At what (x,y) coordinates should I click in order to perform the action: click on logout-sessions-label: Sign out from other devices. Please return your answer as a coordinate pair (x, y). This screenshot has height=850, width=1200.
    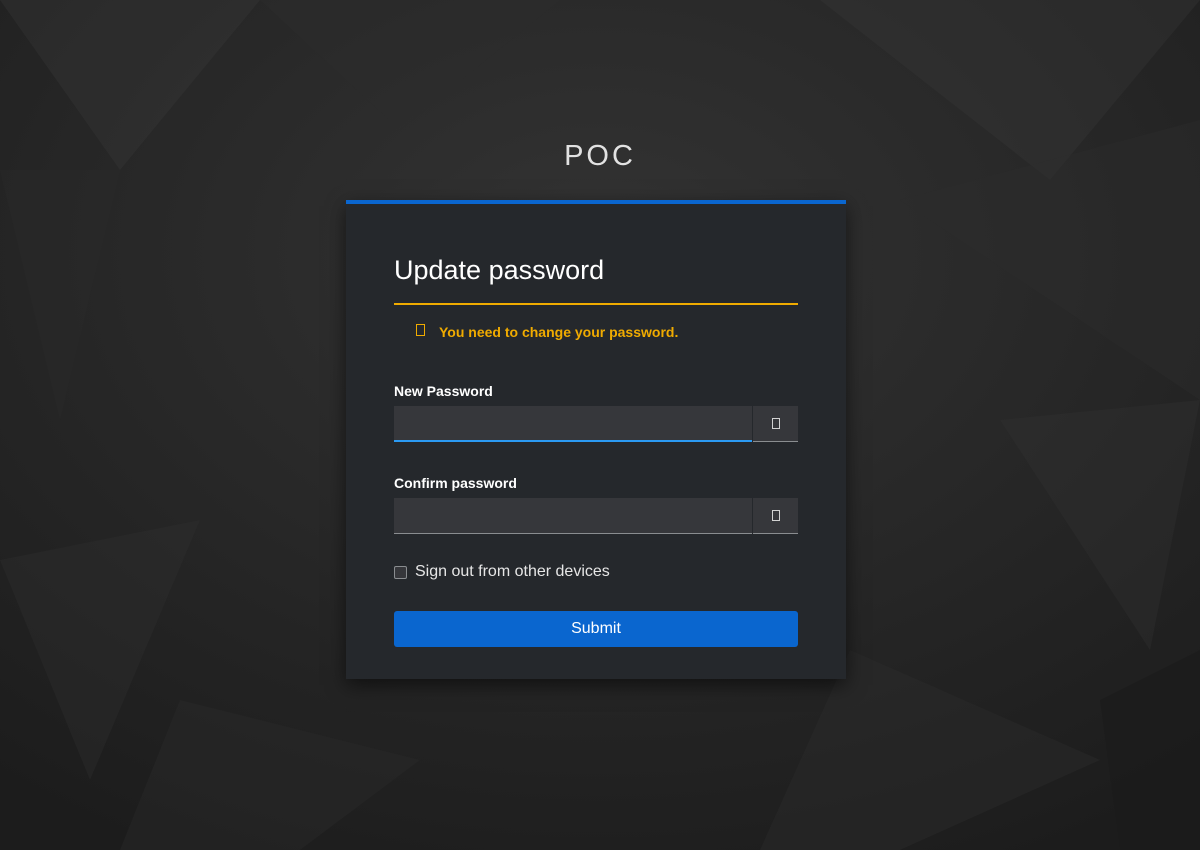
    Looking at the image, I should click on (512, 572).